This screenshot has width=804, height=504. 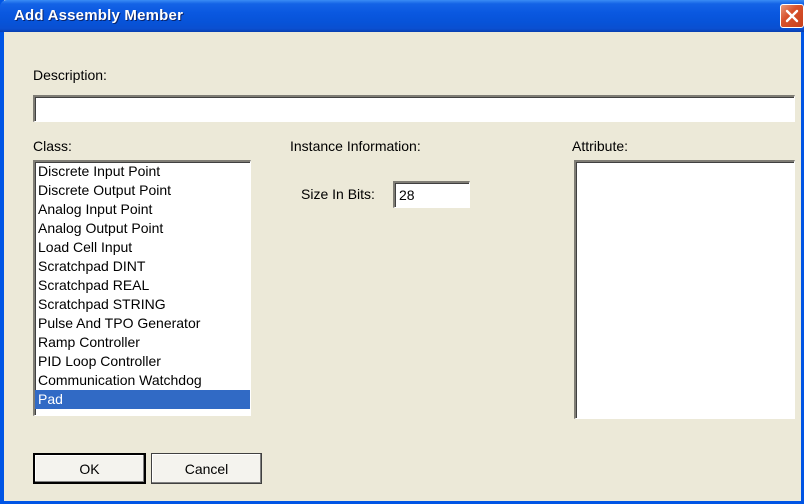 What do you see at coordinates (142, 209) in the screenshot?
I see `class-list-item: Analog Input Point` at bounding box center [142, 209].